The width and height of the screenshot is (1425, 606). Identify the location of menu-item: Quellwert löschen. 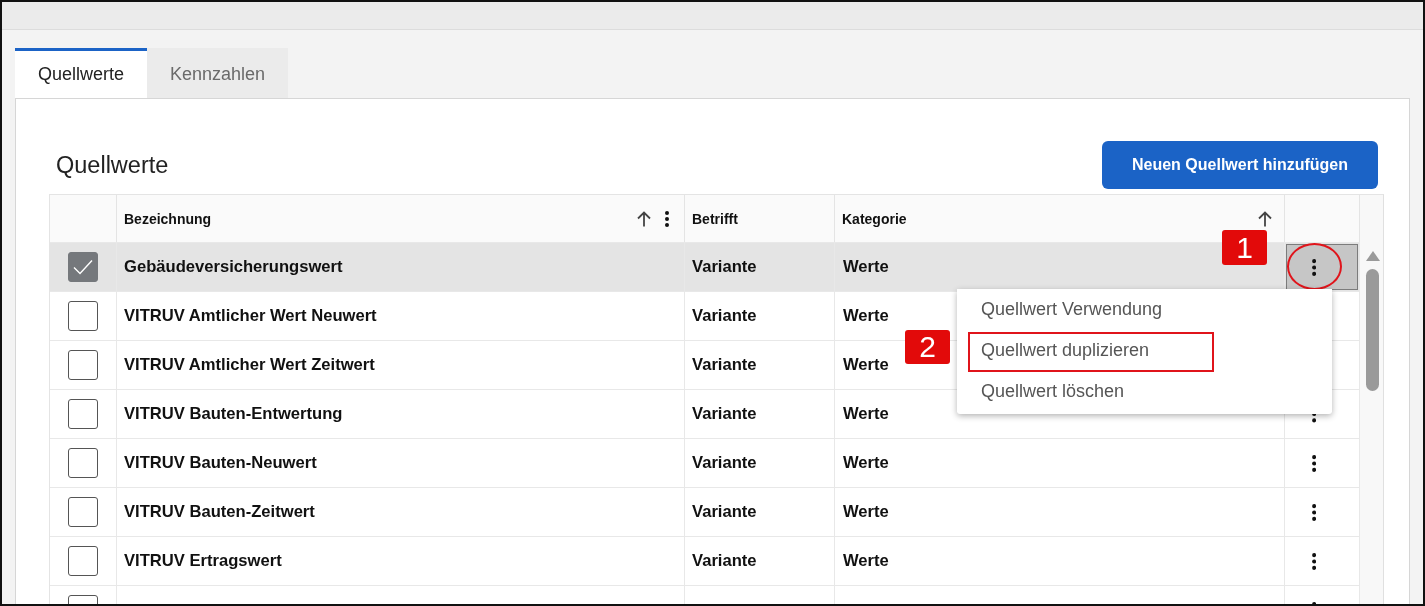
(1144, 391).